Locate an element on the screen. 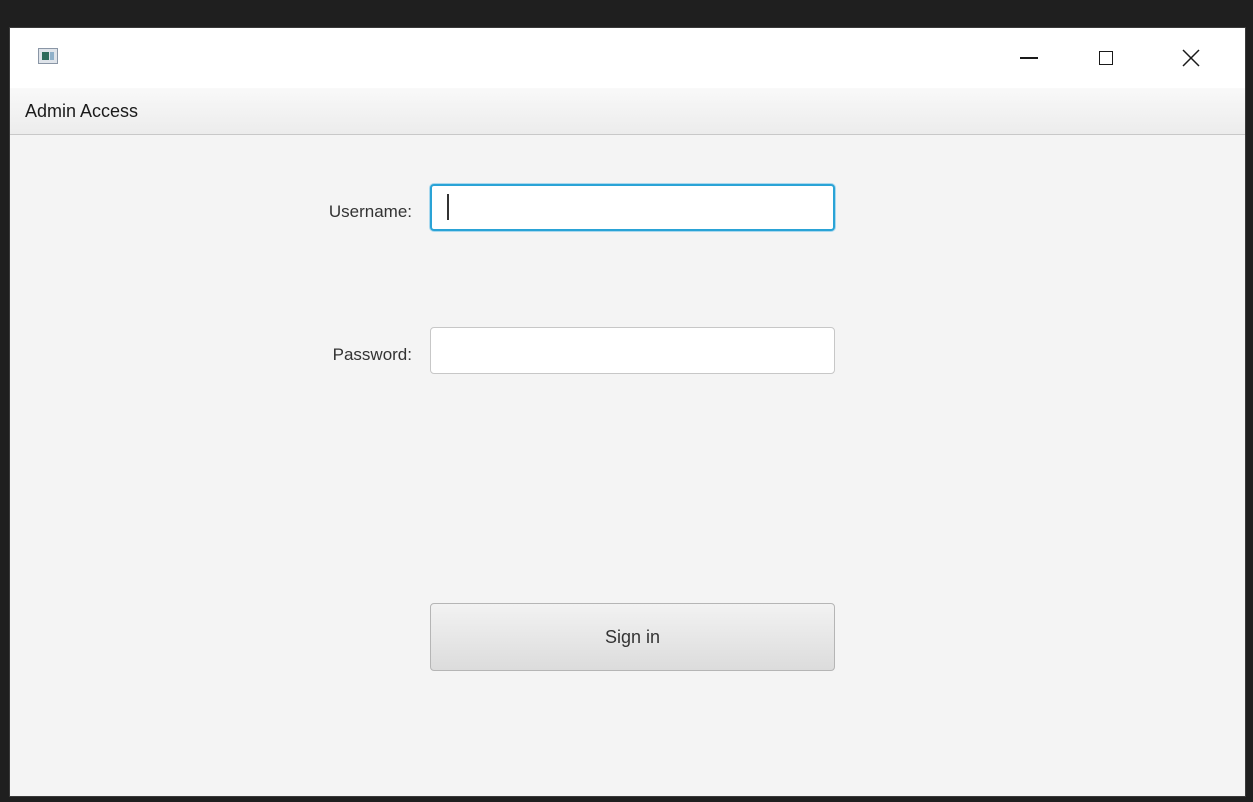  minimize-button is located at coordinates (1029, 58).